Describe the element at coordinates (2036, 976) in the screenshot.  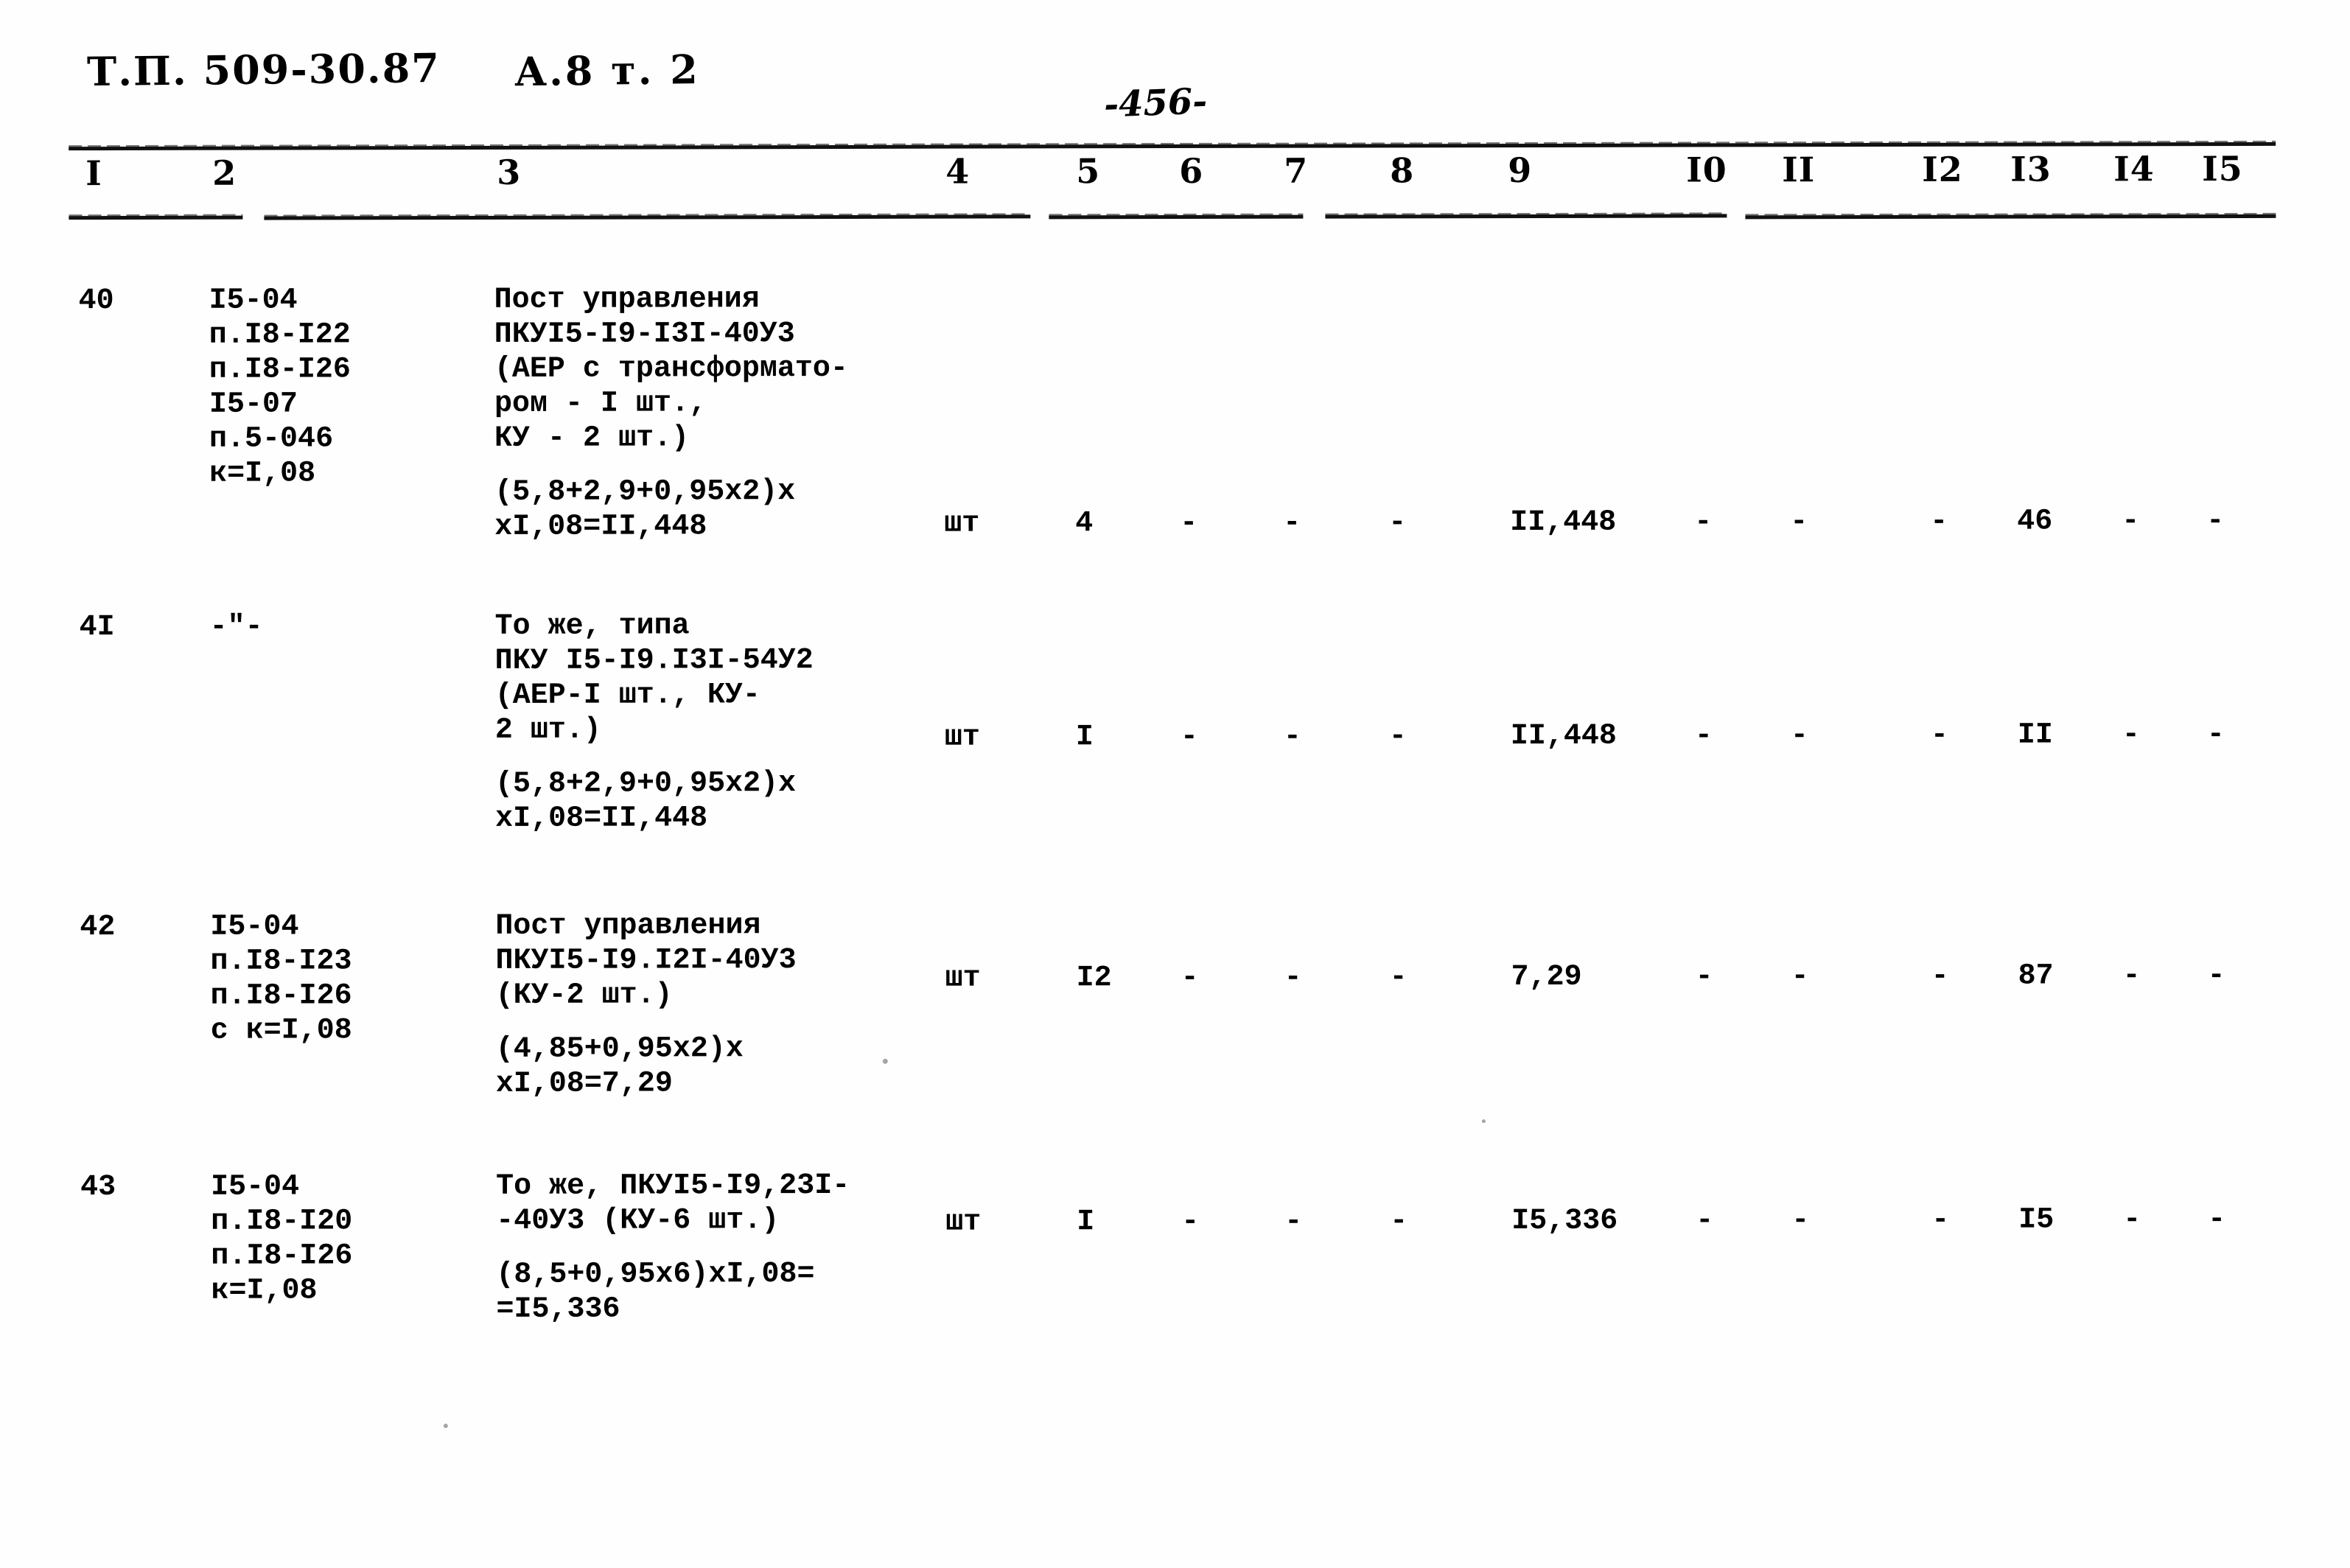
I see `row-col13: 87` at that location.